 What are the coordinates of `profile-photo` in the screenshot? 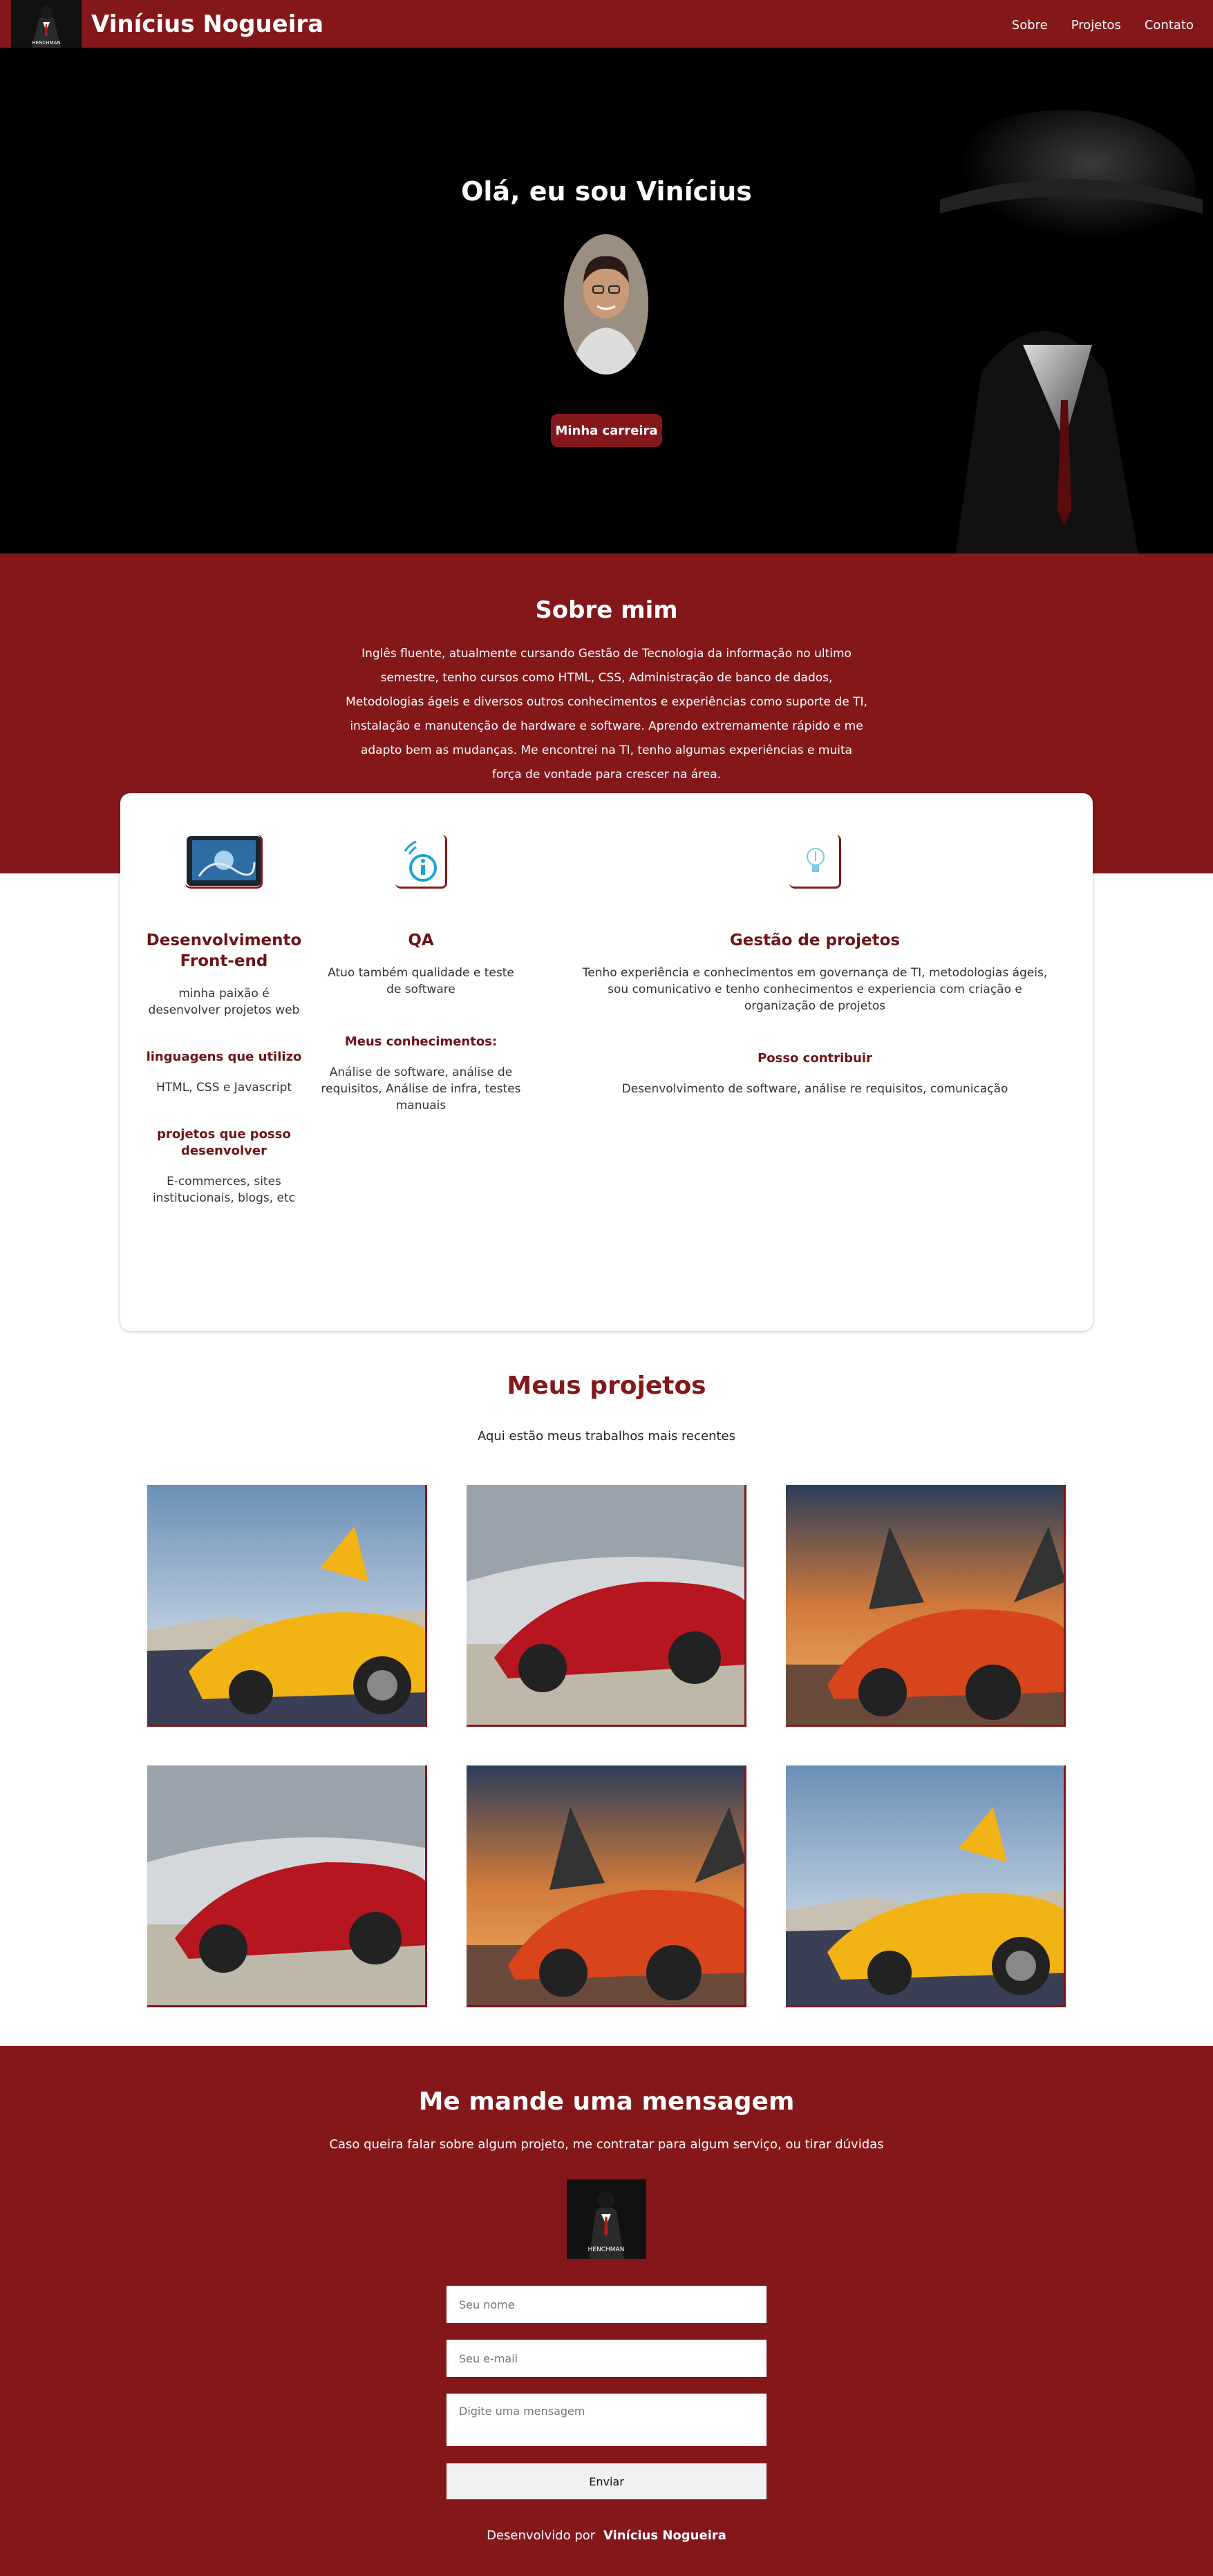 It's located at (606, 304).